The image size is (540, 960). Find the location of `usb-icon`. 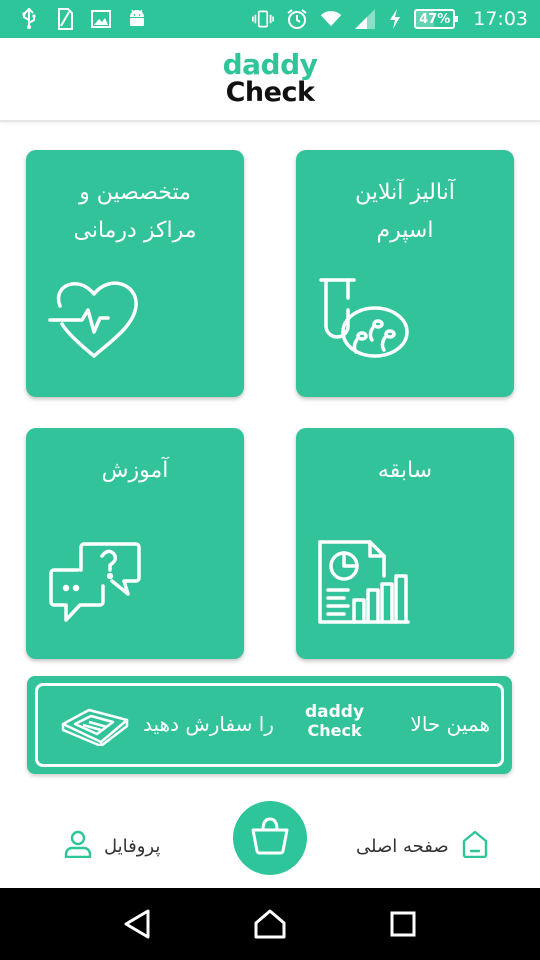

usb-icon is located at coordinates (29, 19).